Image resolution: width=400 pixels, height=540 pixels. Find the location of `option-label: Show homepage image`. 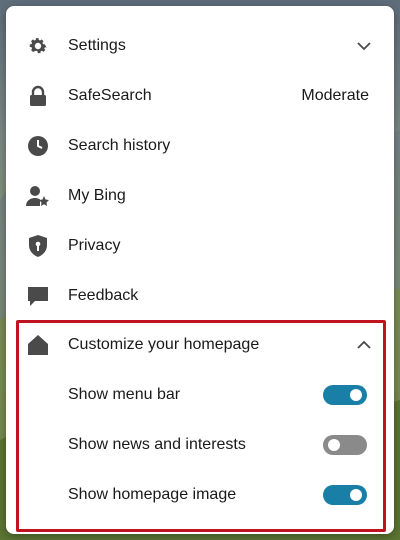

option-label: Show homepage image is located at coordinates (152, 494).